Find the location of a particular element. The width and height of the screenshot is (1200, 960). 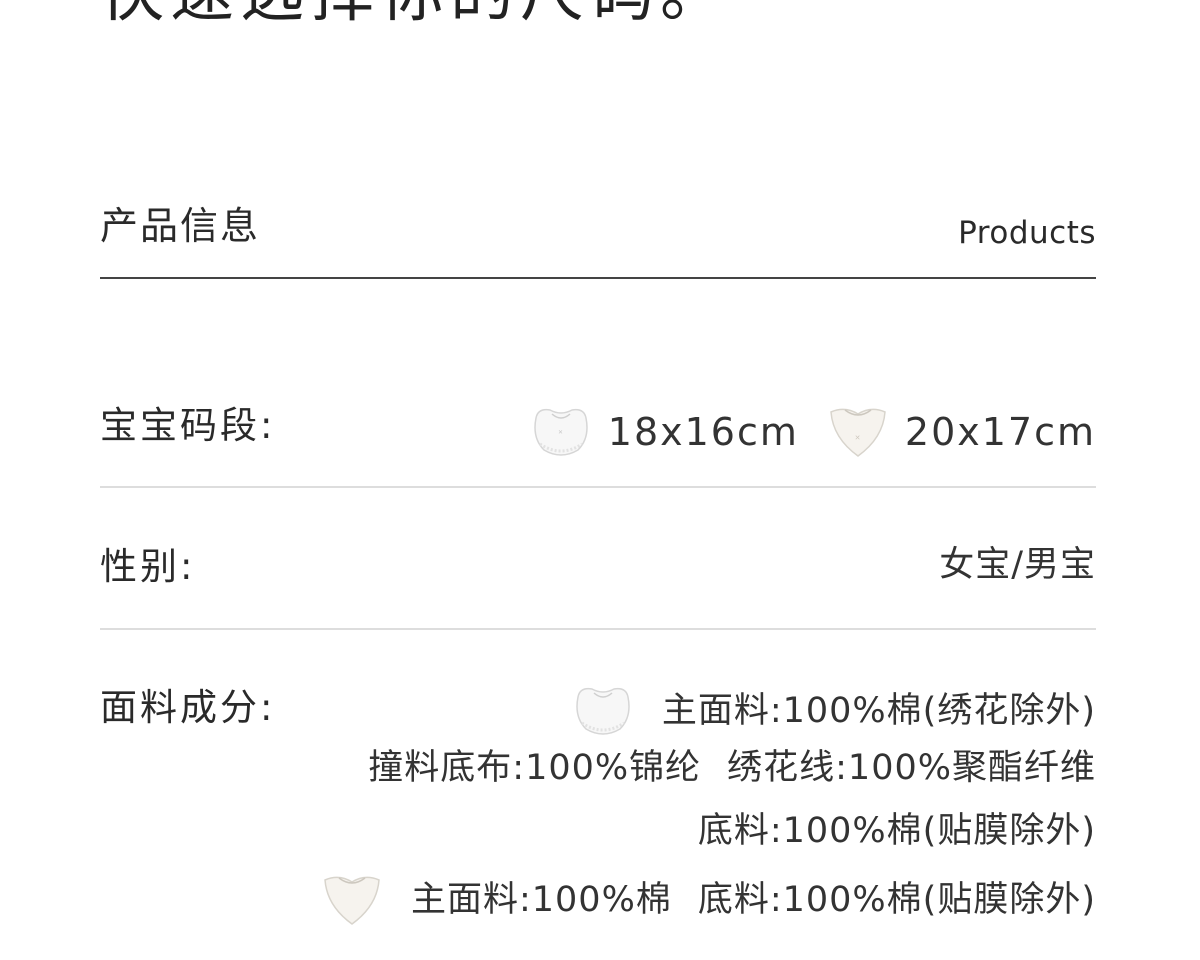

material-embroidery-thread: 绣花线:100%聚酯纤维 is located at coordinates (911, 768).